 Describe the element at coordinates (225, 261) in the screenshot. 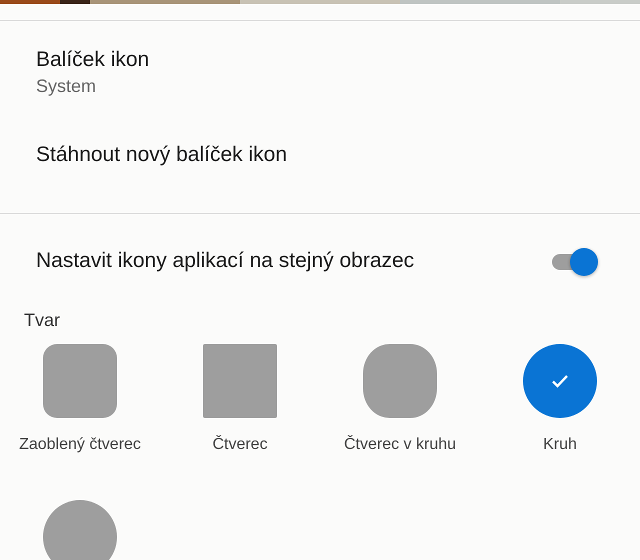

I see `setting-label: Nastavit ikony aplikací na stejný obrazec` at that location.